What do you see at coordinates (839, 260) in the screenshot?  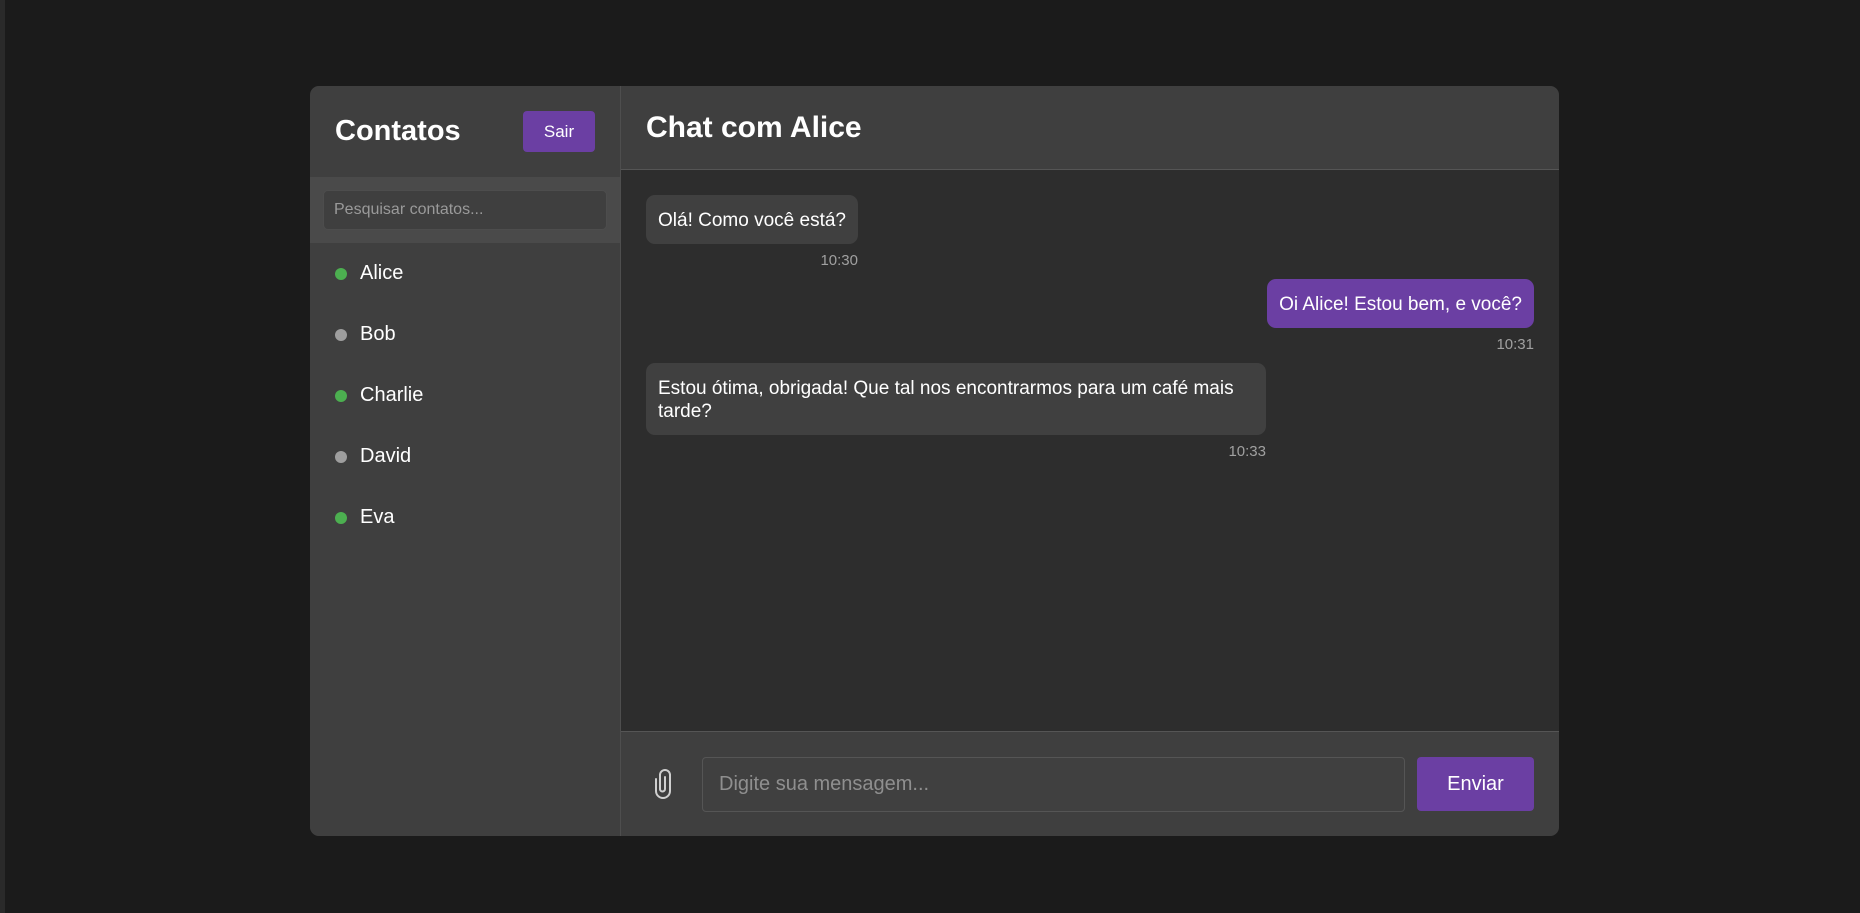 I see `message-time: 10:30` at bounding box center [839, 260].